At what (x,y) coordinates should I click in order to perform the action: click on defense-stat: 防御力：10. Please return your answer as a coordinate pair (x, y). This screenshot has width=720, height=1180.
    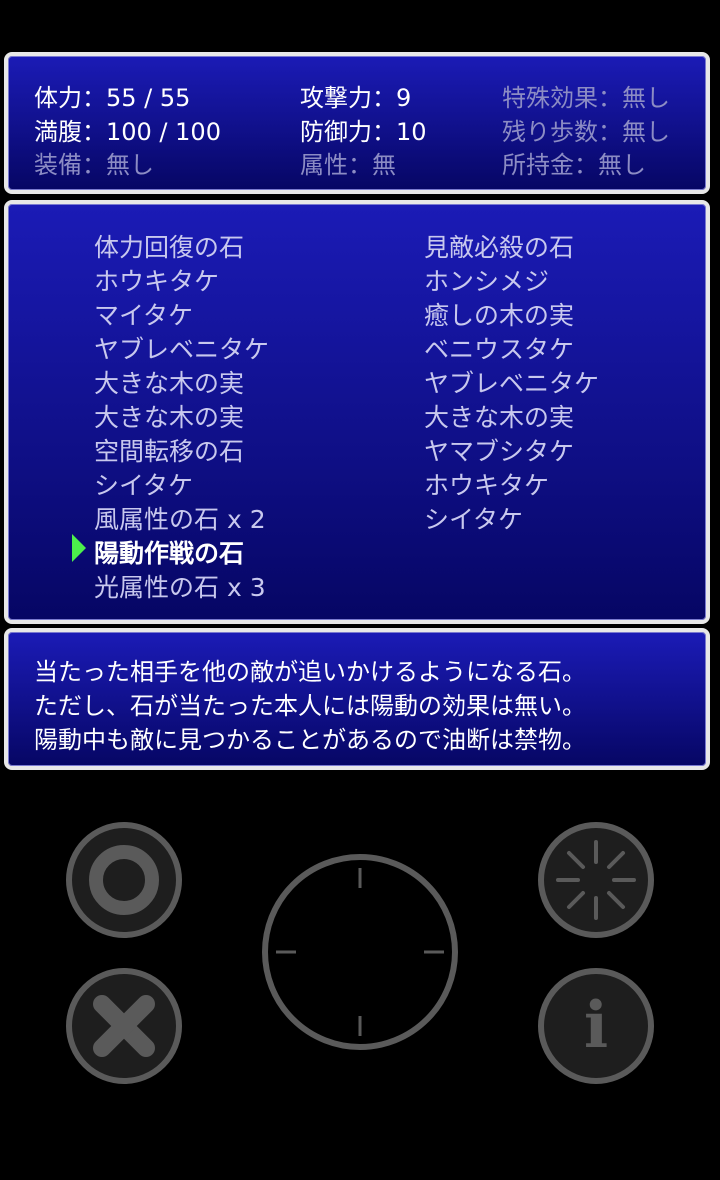
    Looking at the image, I should click on (363, 132).